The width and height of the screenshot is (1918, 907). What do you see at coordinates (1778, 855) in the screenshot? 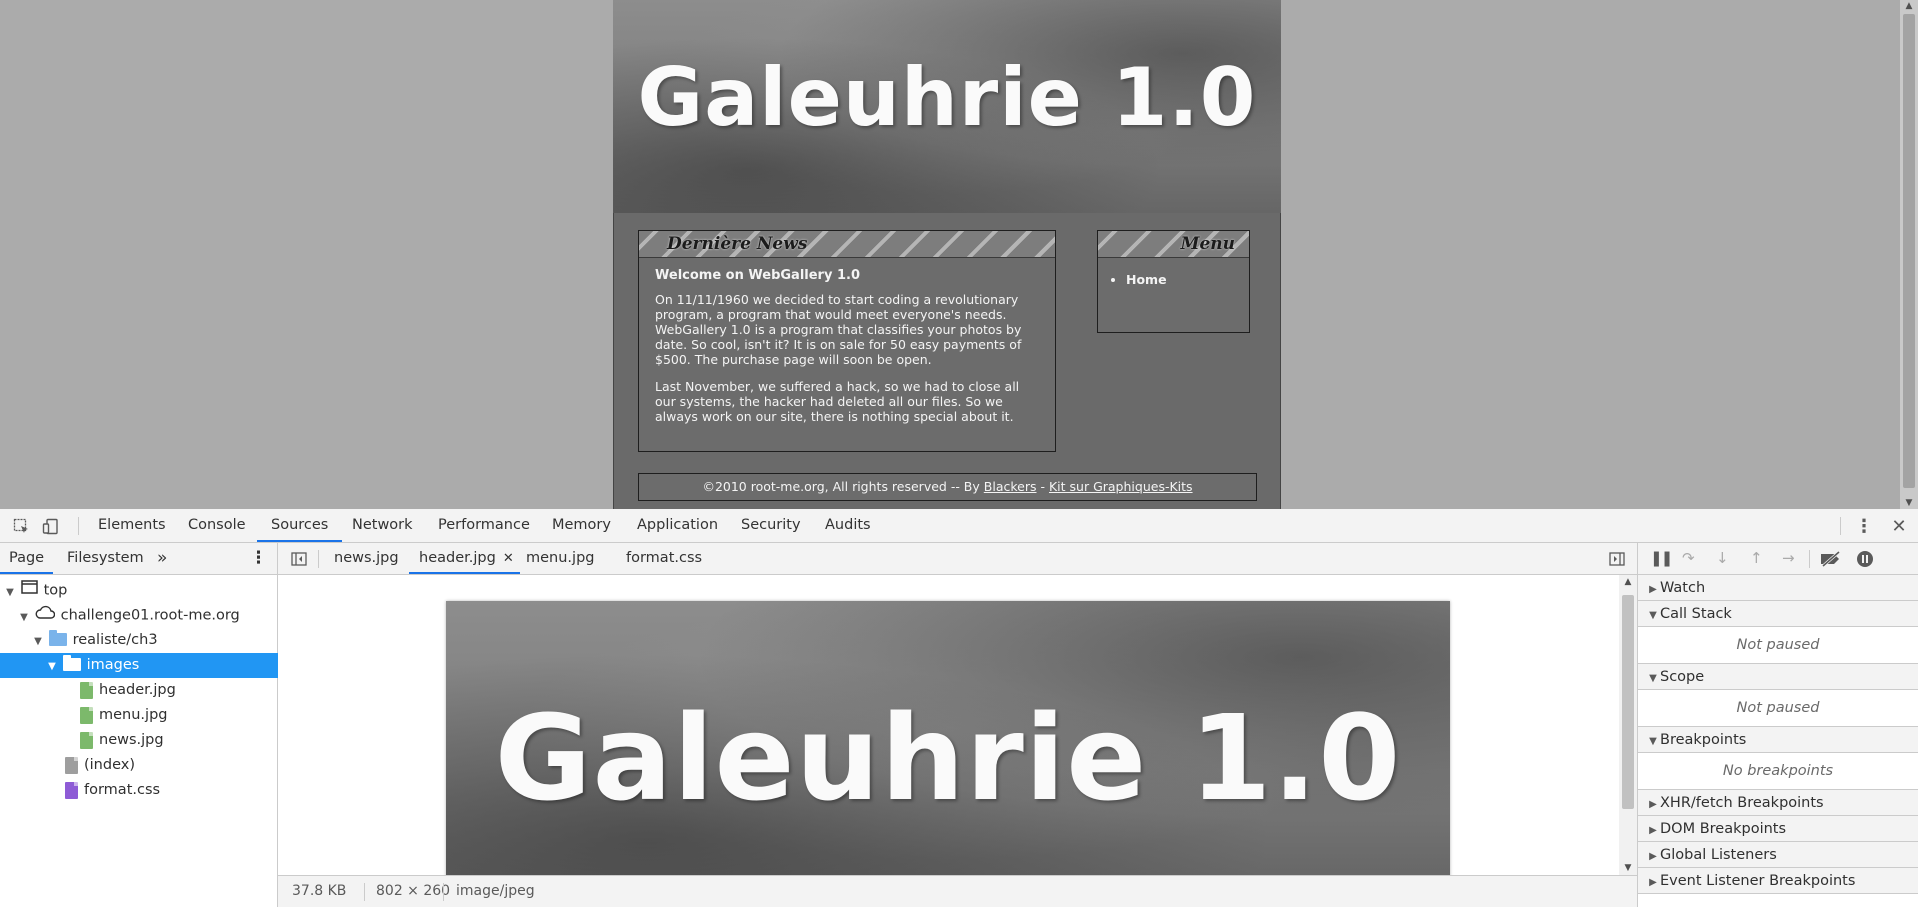
I see `pane-global-listeners: ▶ Global Listeners` at bounding box center [1778, 855].